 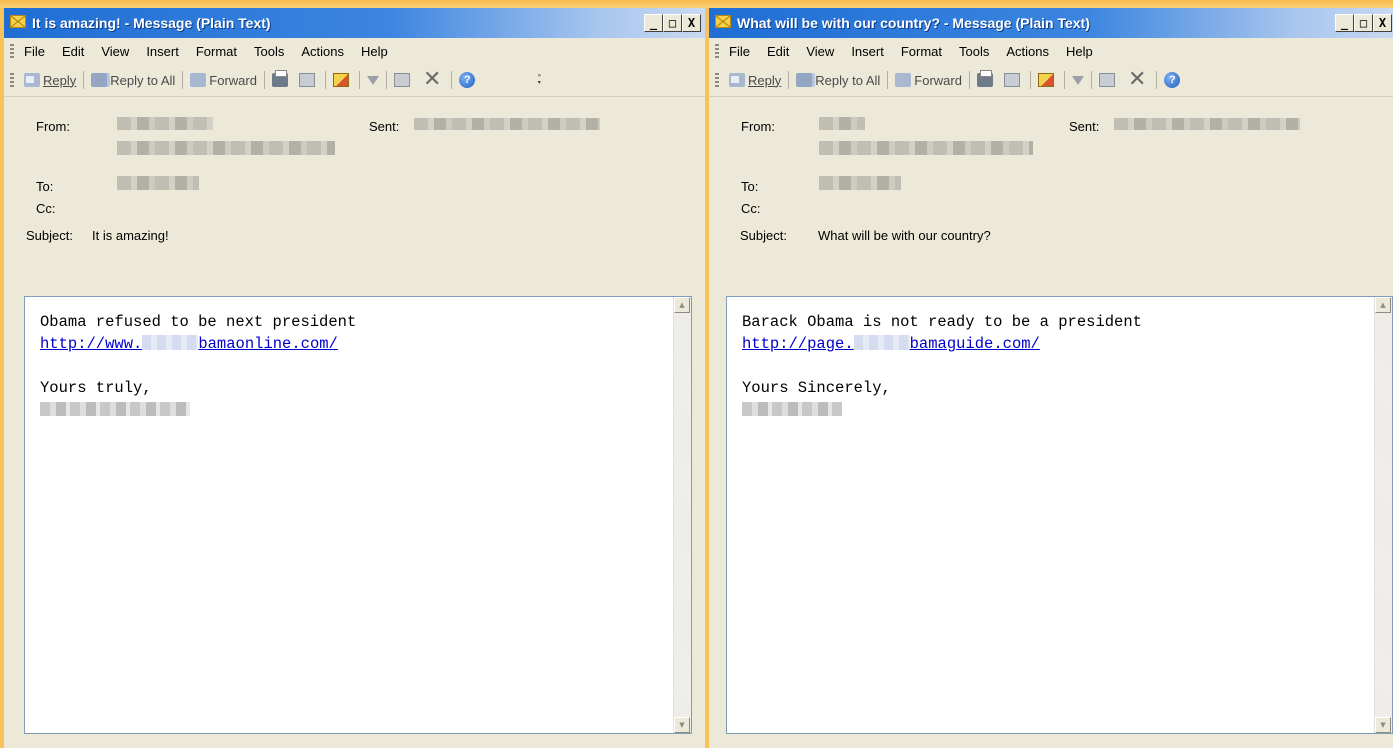 I want to click on to-label: To:, so click(x=750, y=186).